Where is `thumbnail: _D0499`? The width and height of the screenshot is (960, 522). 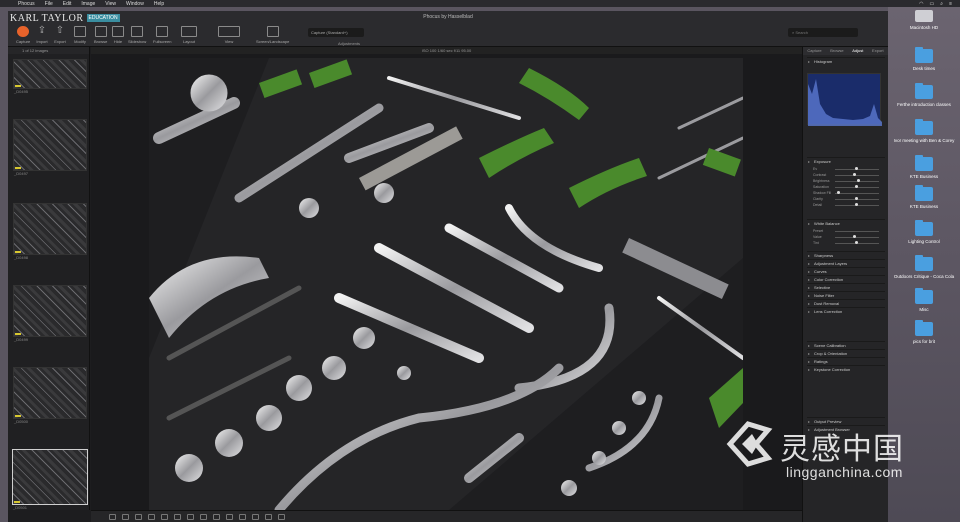
thumbnail: _D0499 is located at coordinates (50, 313).